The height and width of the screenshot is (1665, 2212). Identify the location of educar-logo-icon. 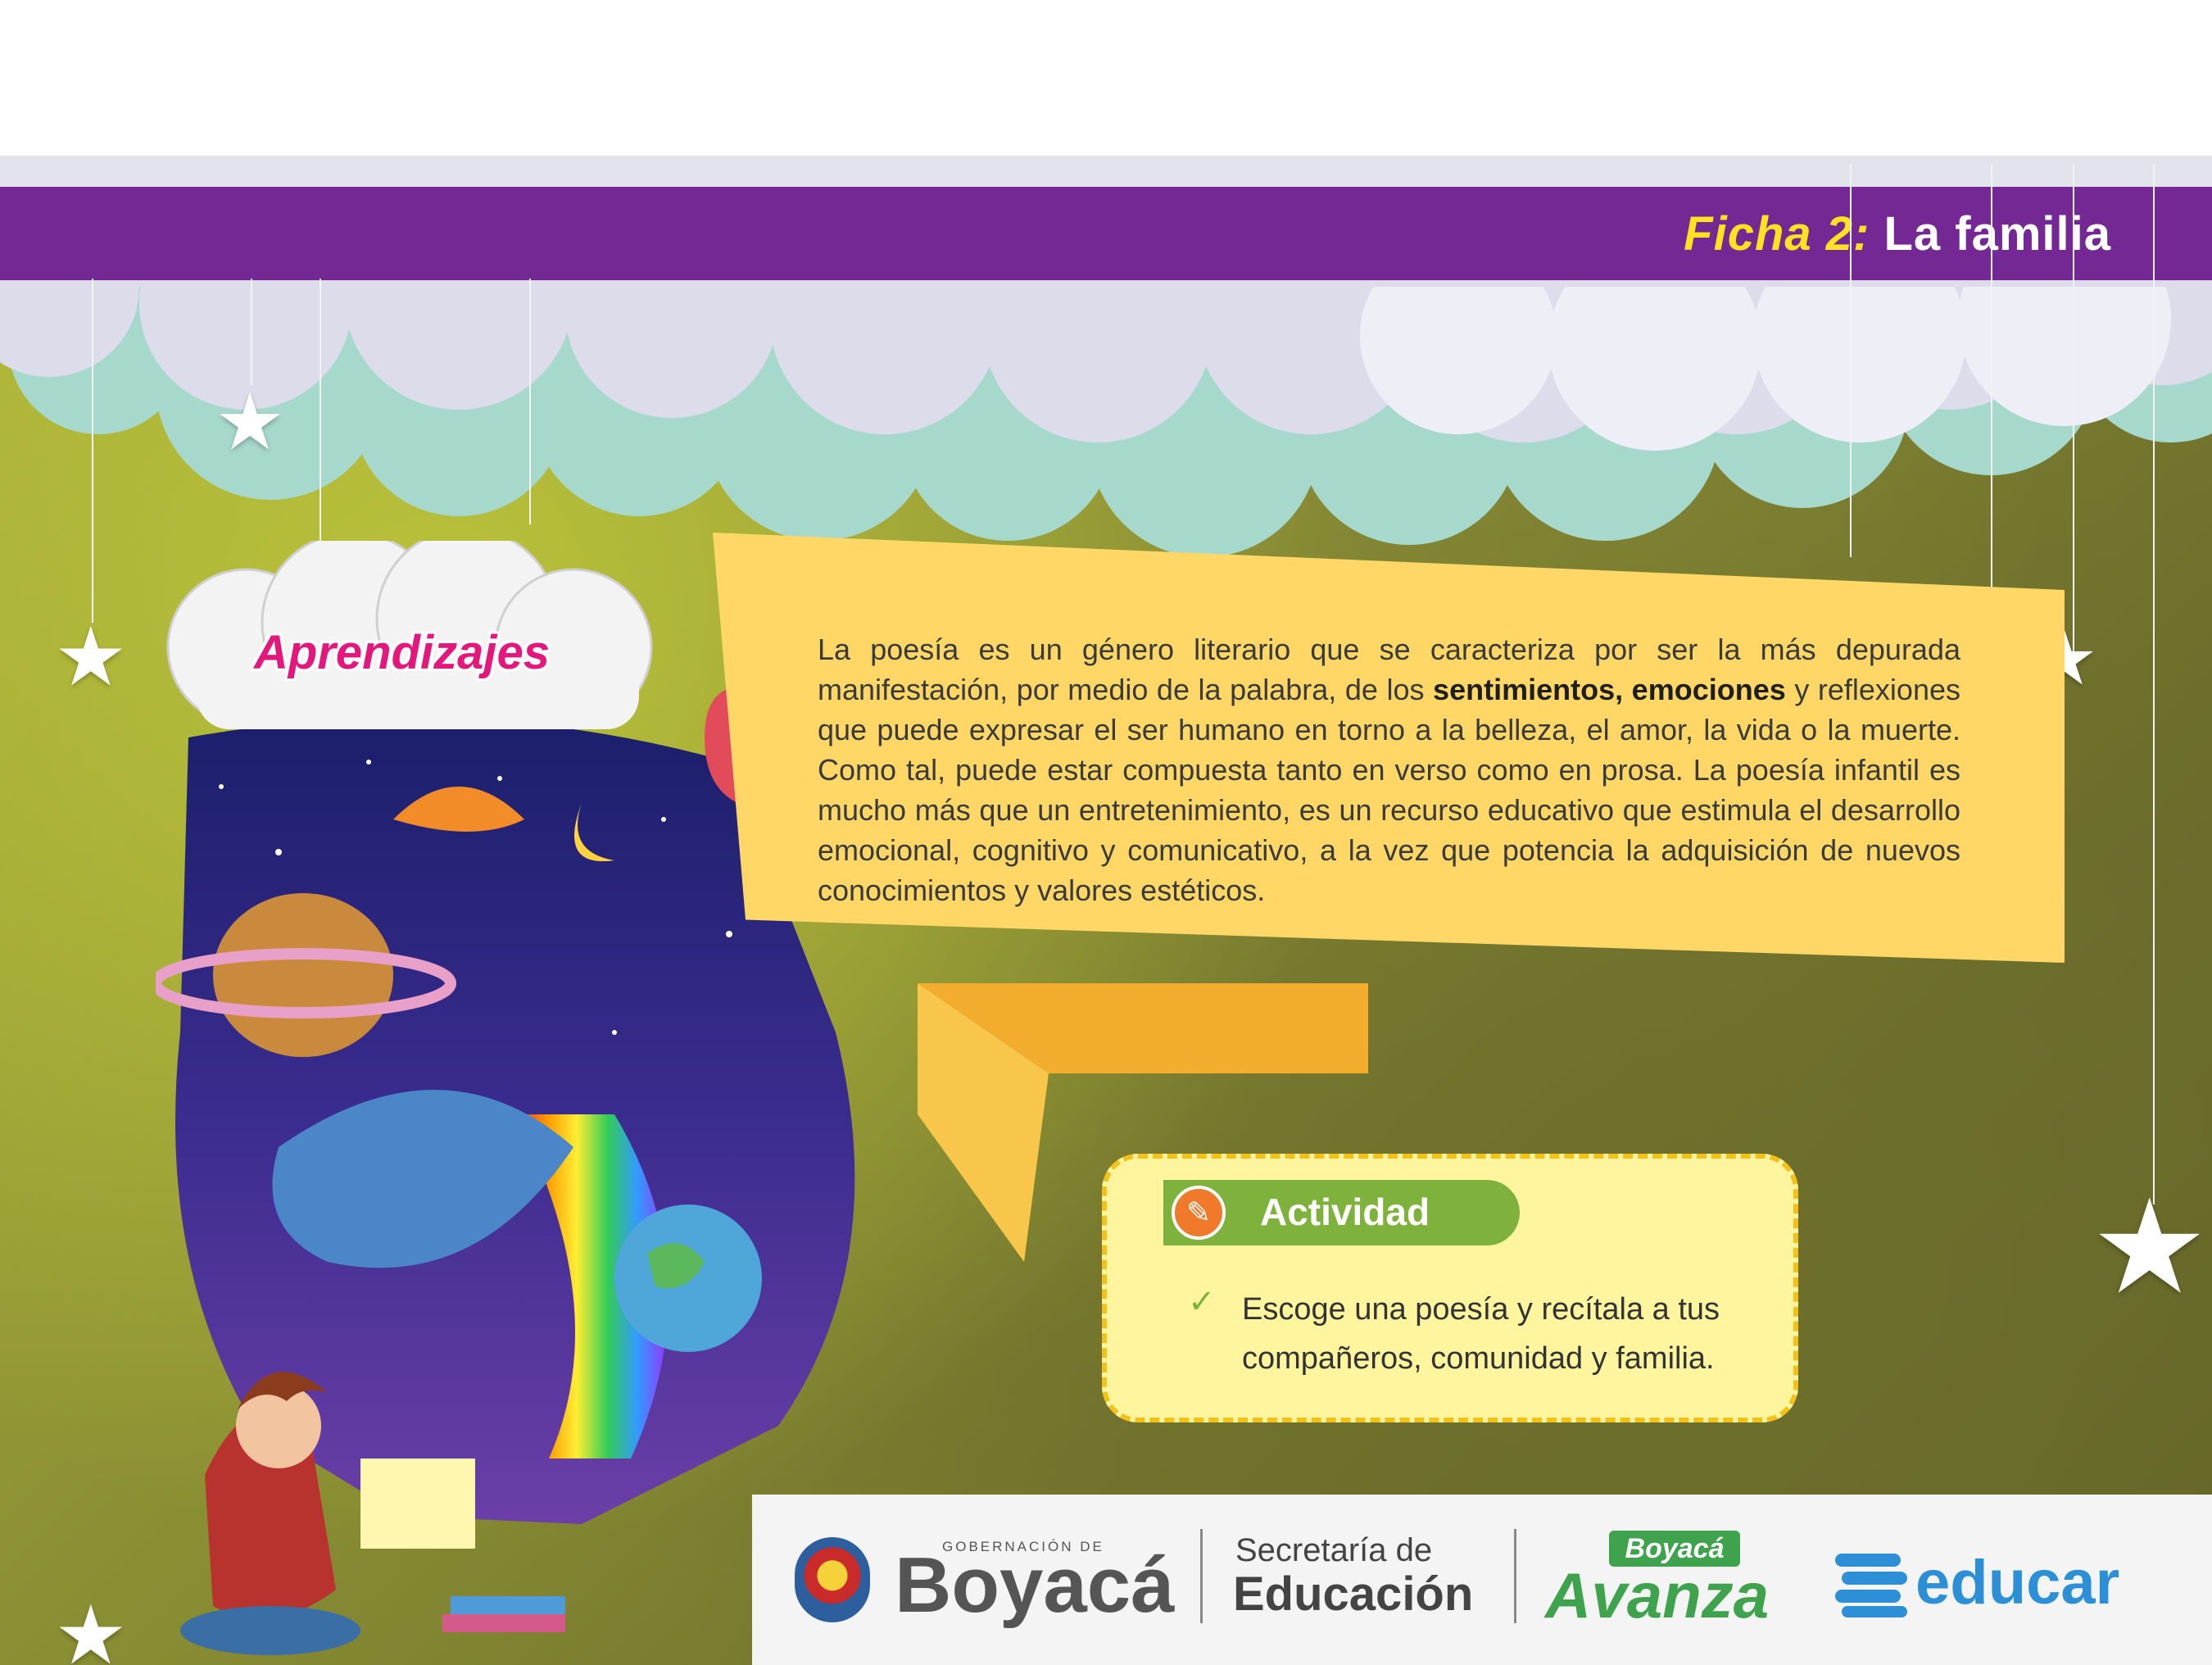
(1871, 1585).